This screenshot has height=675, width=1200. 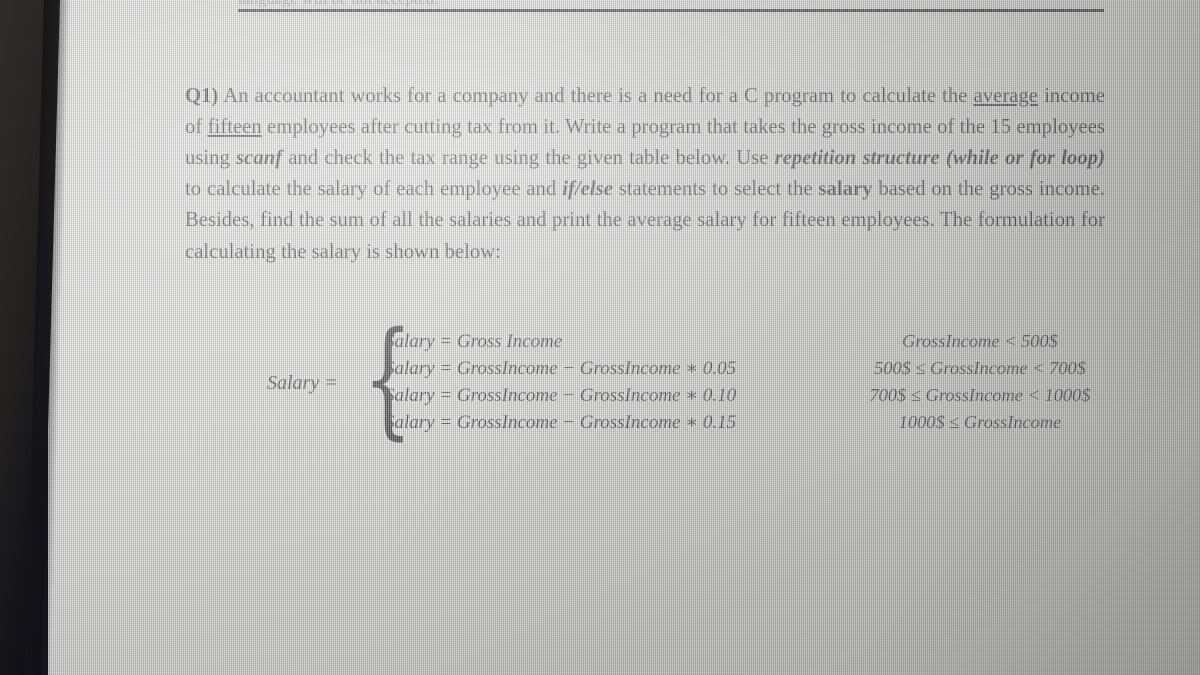 What do you see at coordinates (980, 422) in the screenshot?
I see `formula-case-condition: 1000$ ≤ GrossIncome` at bounding box center [980, 422].